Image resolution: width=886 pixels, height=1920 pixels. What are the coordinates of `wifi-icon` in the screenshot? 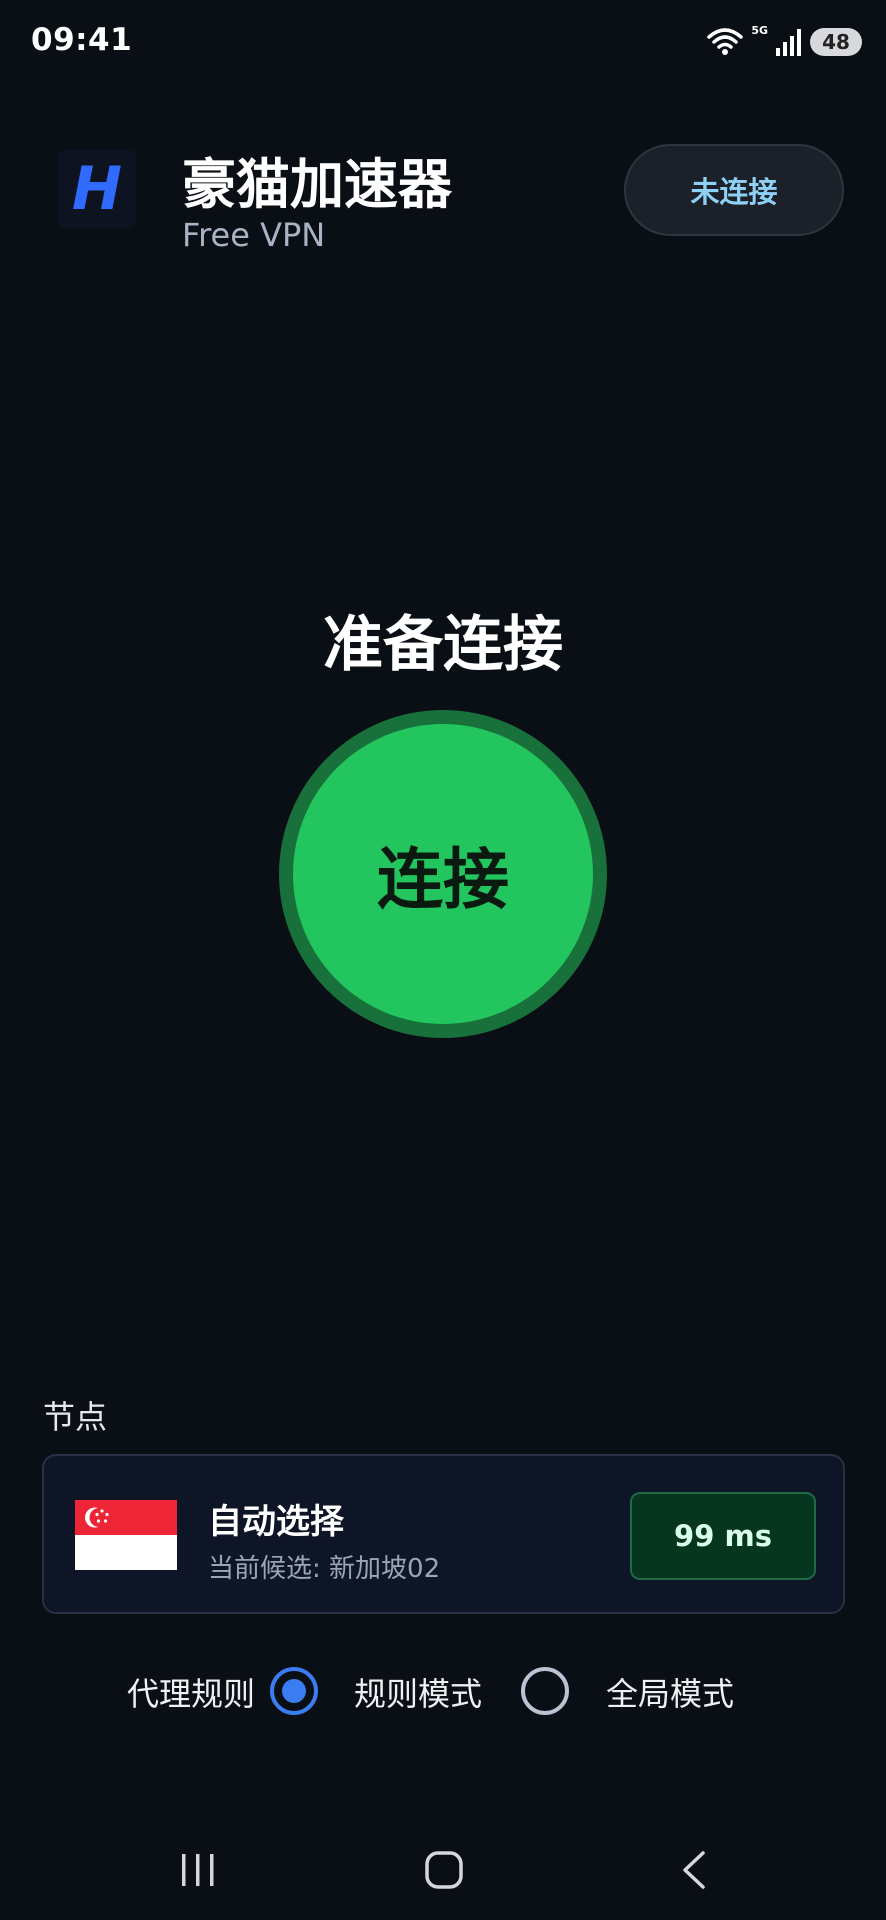 It's located at (725, 41).